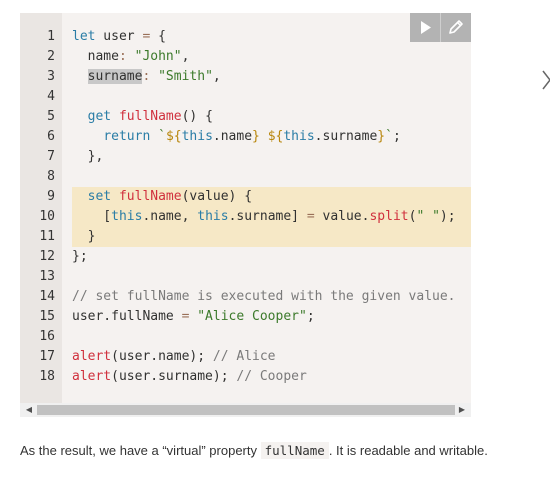  Describe the element at coordinates (245, 37) in the screenshot. I see `code-line: 1 let user = {` at that location.